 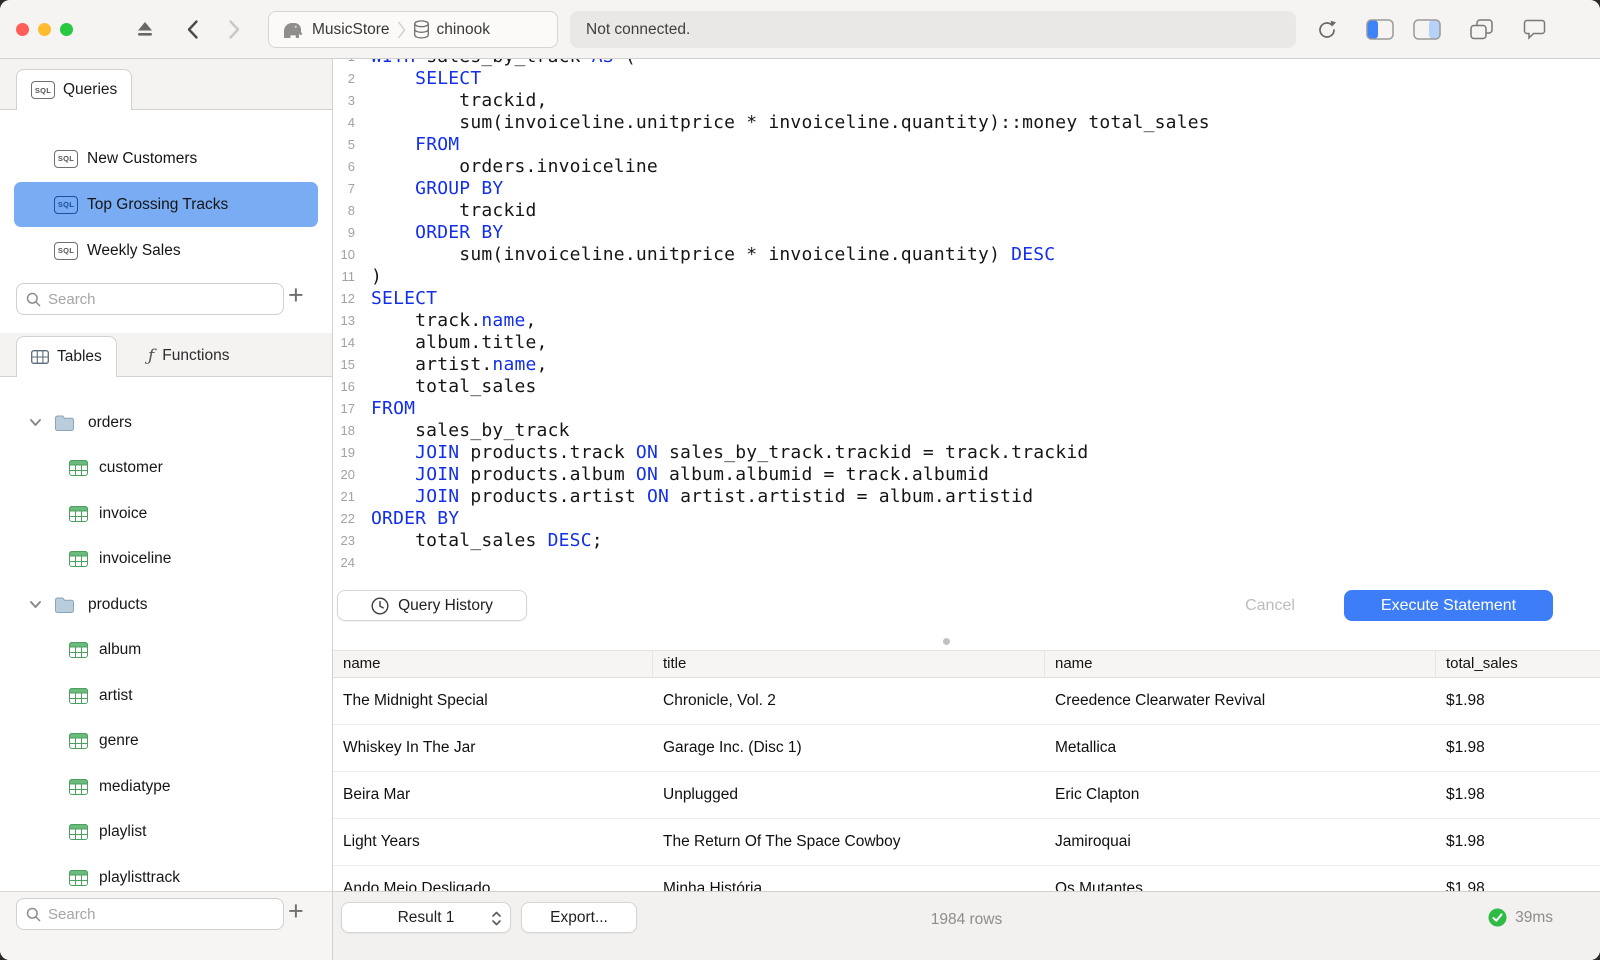 I want to click on line-number: 9, so click(x=351, y=232).